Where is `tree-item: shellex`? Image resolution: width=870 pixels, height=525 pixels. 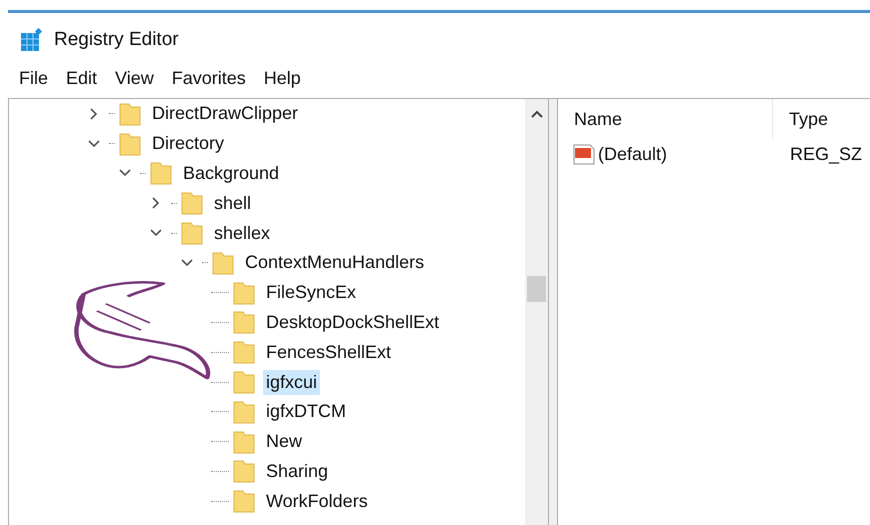
tree-item: shellex is located at coordinates (242, 233).